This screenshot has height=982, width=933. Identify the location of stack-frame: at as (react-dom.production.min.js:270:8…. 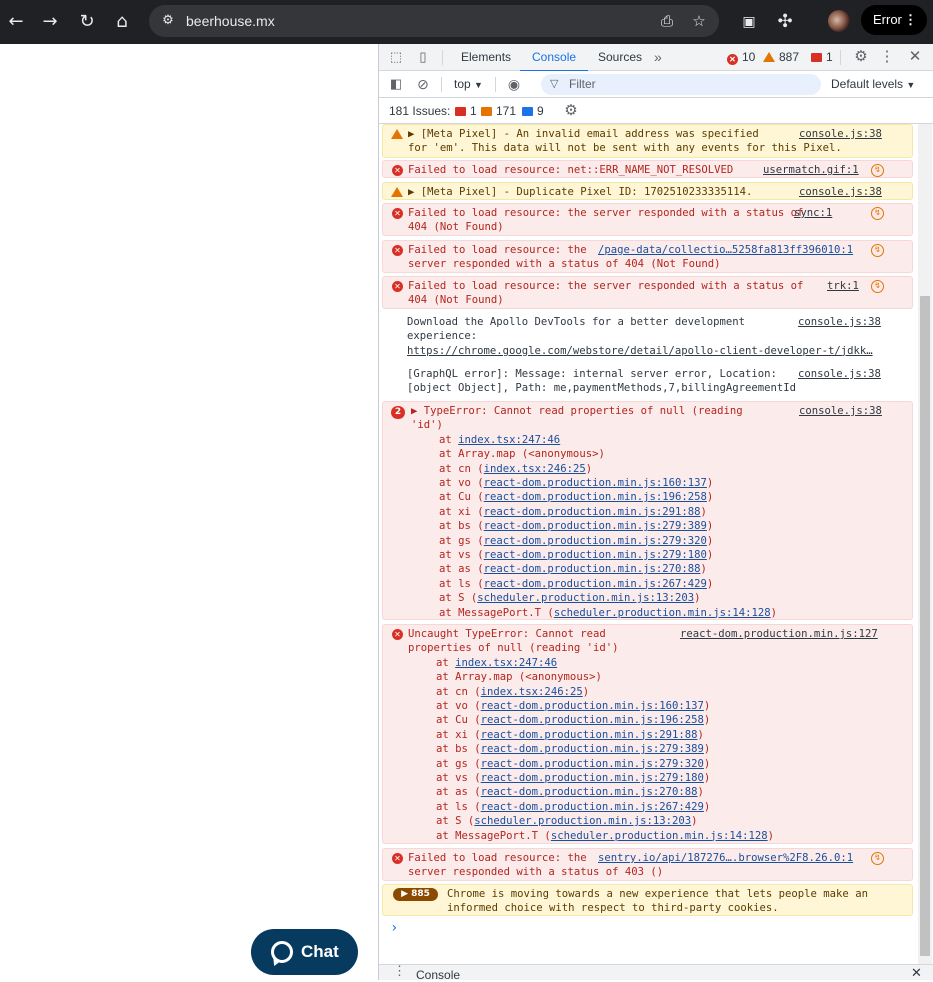
(573, 569).